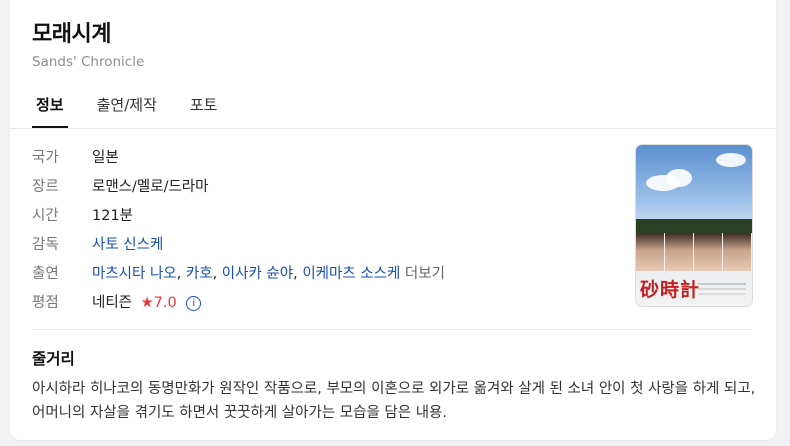  Describe the element at coordinates (113, 216) in the screenshot. I see `runtime-value: 121분` at that location.